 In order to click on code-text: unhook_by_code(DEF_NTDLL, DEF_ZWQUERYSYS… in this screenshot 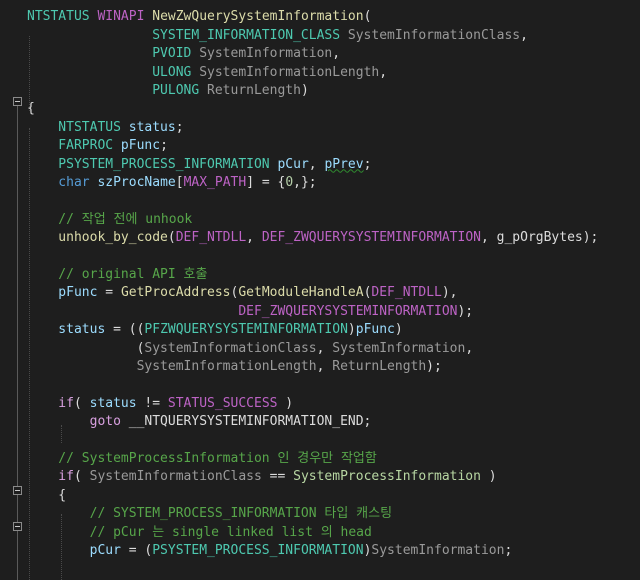, I will do `click(312, 238)`.